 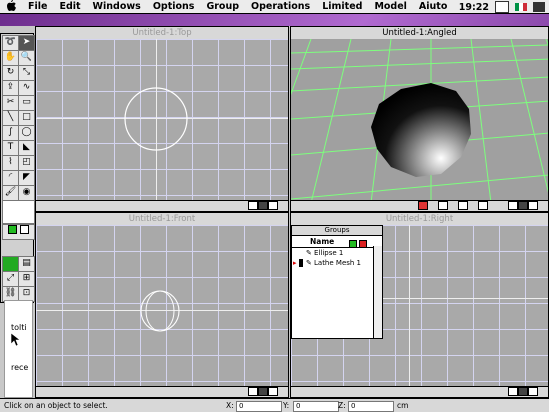 What do you see at coordinates (10, 178) in the screenshot?
I see `fillet-tool-icon: ◜` at bounding box center [10, 178].